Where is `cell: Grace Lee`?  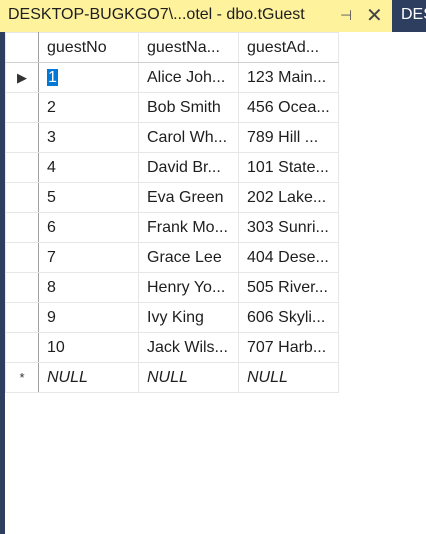
cell: Grace Lee is located at coordinates (188, 257).